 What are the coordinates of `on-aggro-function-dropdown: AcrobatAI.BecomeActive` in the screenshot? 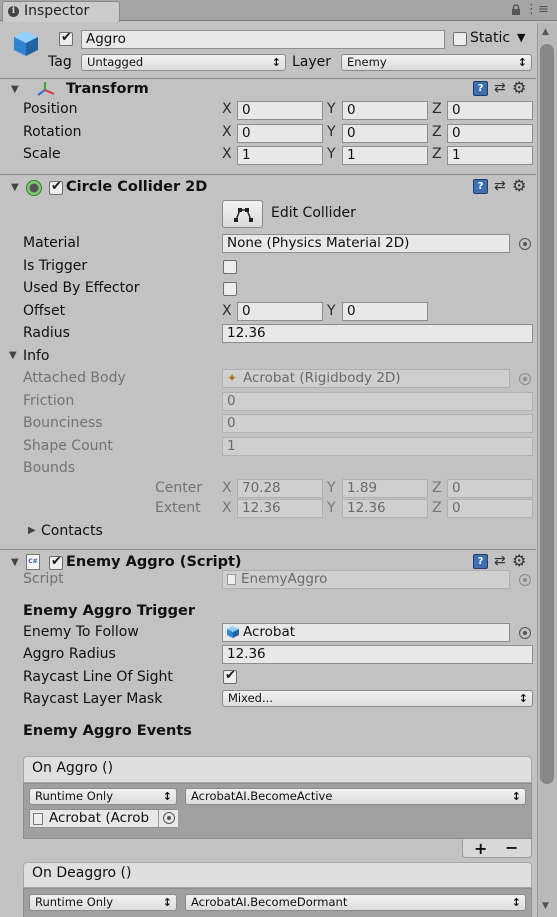 It's located at (355, 796).